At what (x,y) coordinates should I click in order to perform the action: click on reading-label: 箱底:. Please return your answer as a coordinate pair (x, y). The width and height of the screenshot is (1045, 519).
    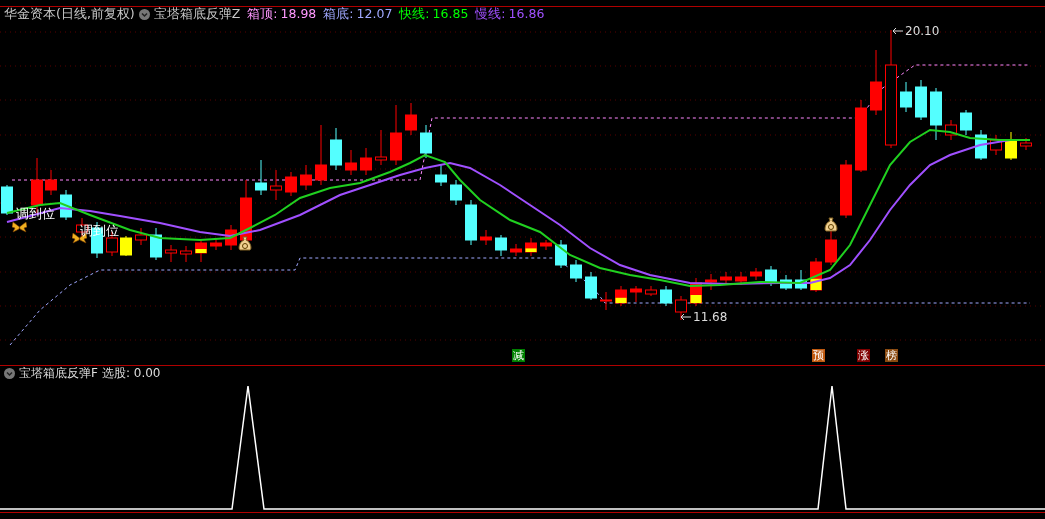
    Looking at the image, I should click on (338, 14).